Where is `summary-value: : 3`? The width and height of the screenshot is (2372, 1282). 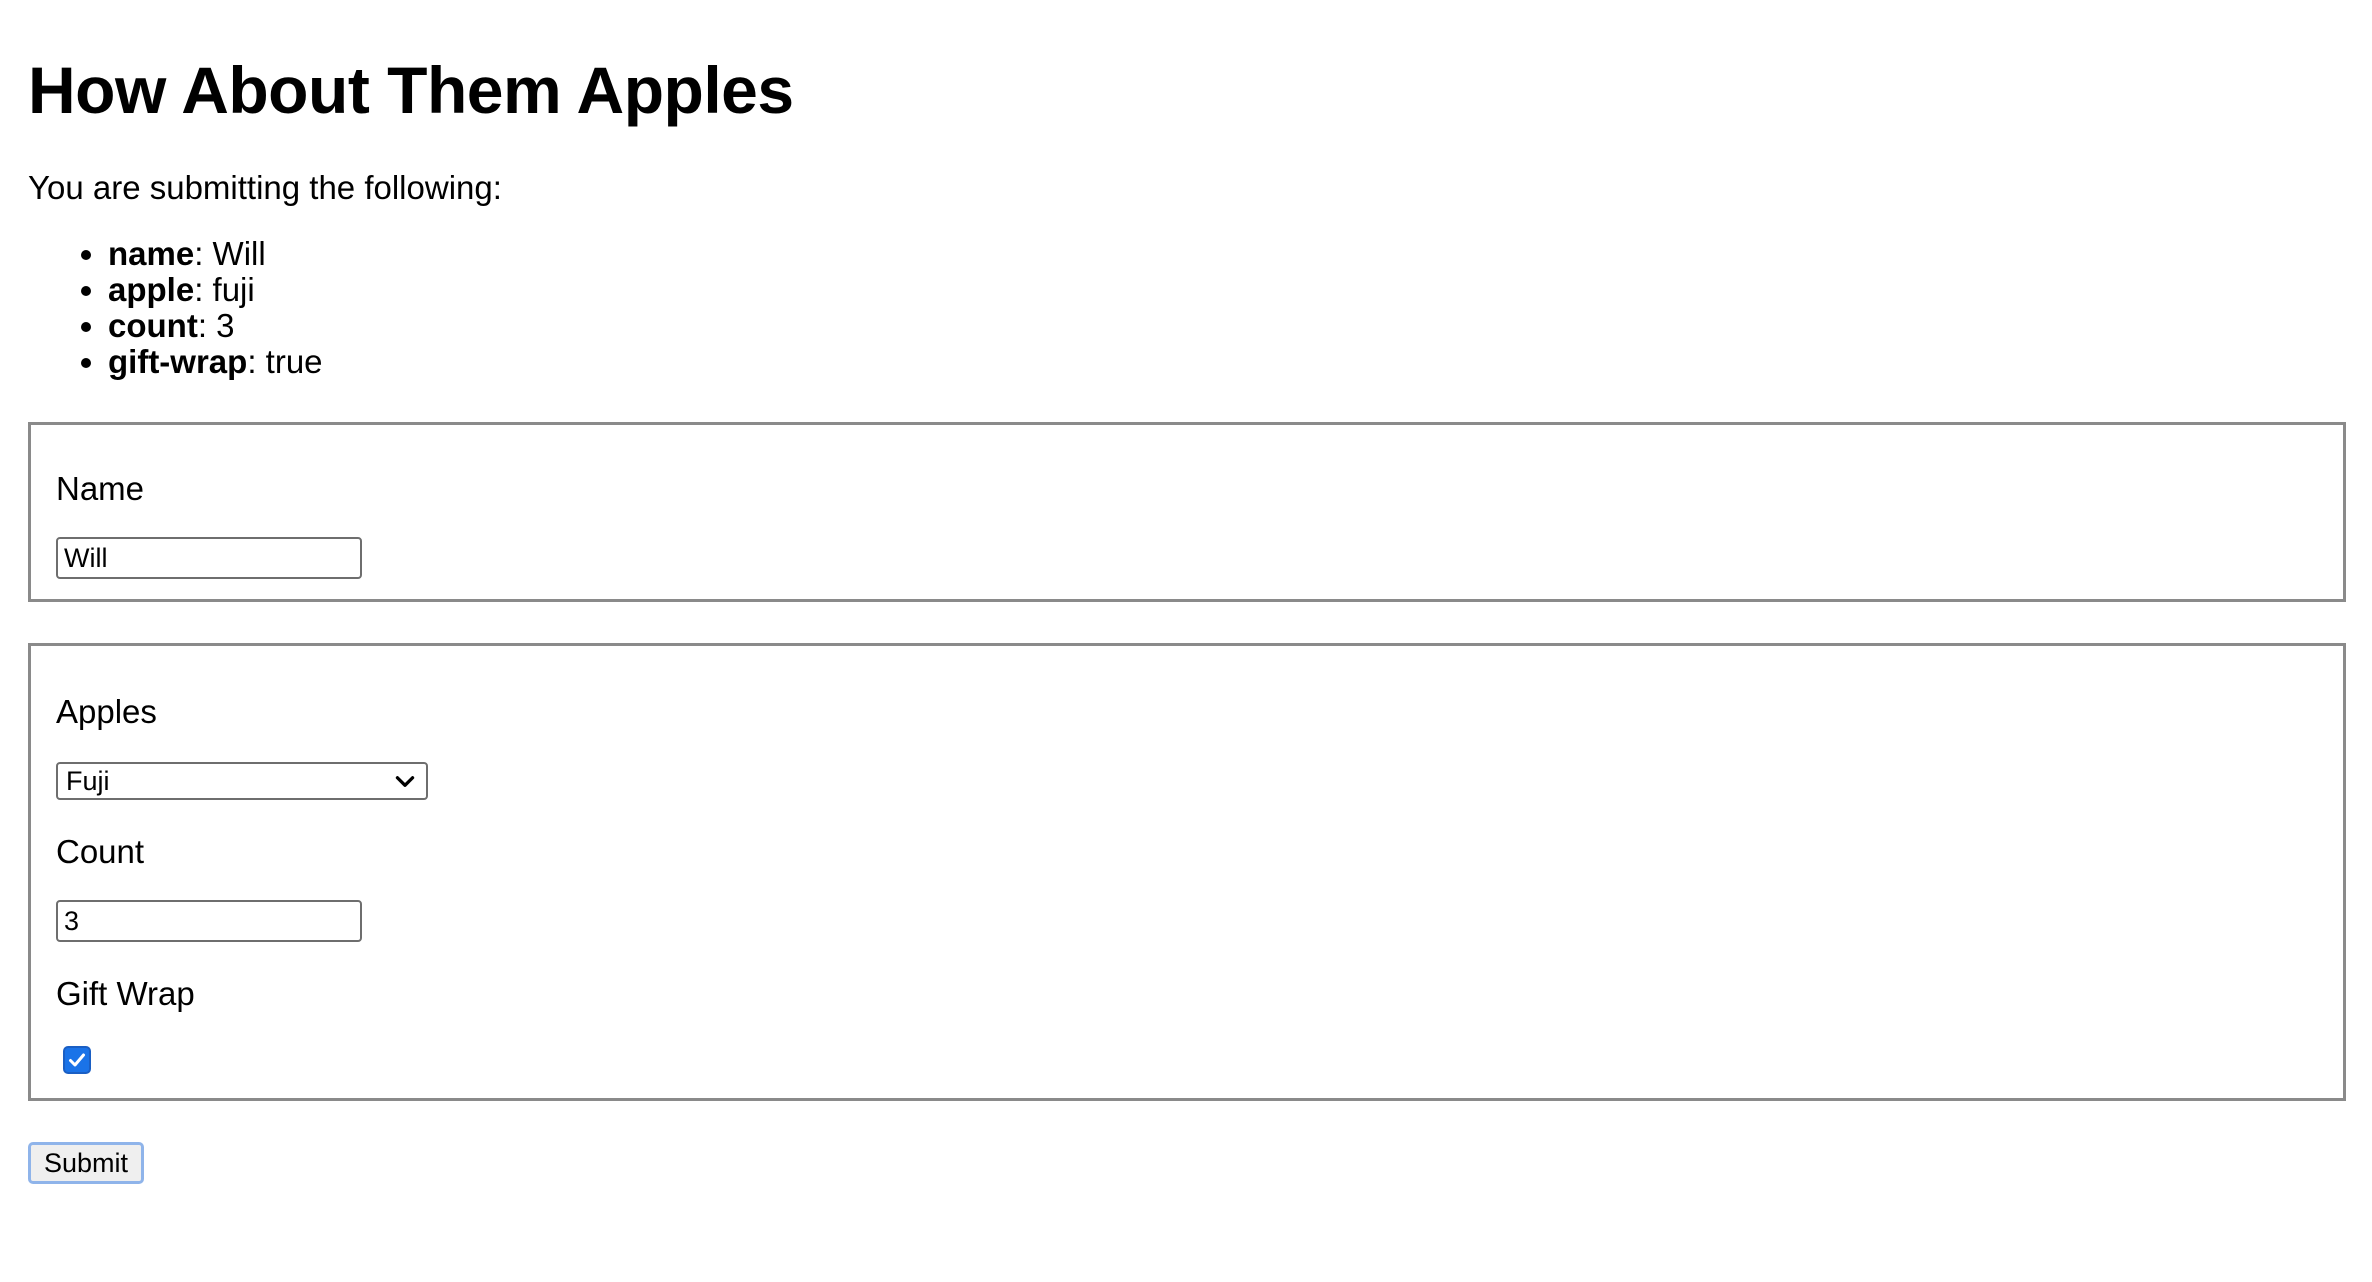 summary-value: : 3 is located at coordinates (216, 325).